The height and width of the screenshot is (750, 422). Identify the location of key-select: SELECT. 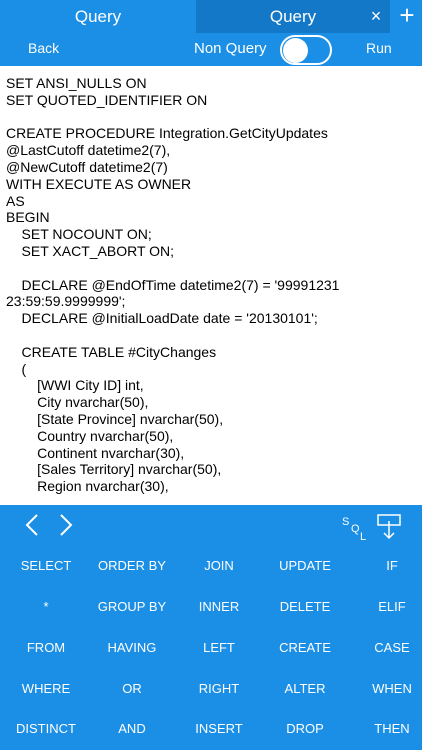
(46, 566).